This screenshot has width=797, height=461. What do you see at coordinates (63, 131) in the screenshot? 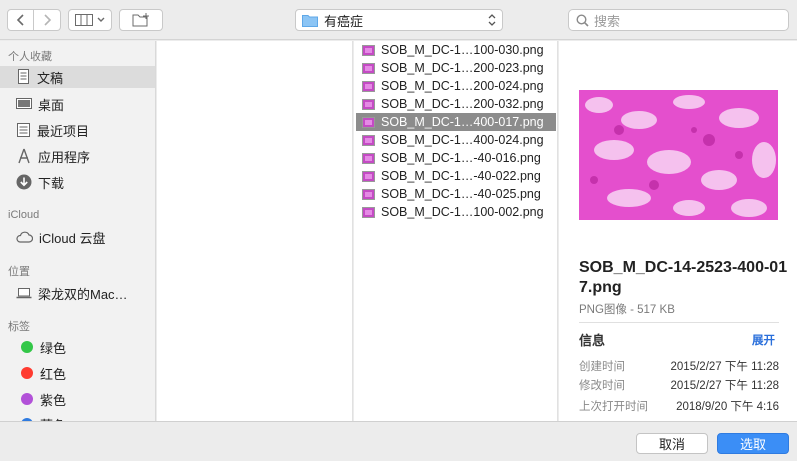
I see `sidebar-item-label: 最近项目` at bounding box center [63, 131].